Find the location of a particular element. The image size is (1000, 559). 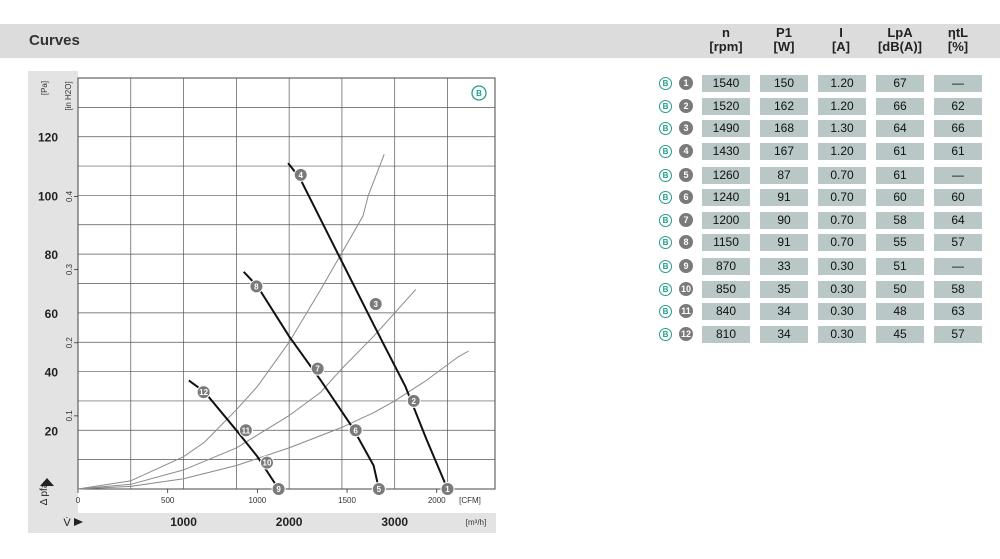

table-cell: 1430 is located at coordinates (726, 151).